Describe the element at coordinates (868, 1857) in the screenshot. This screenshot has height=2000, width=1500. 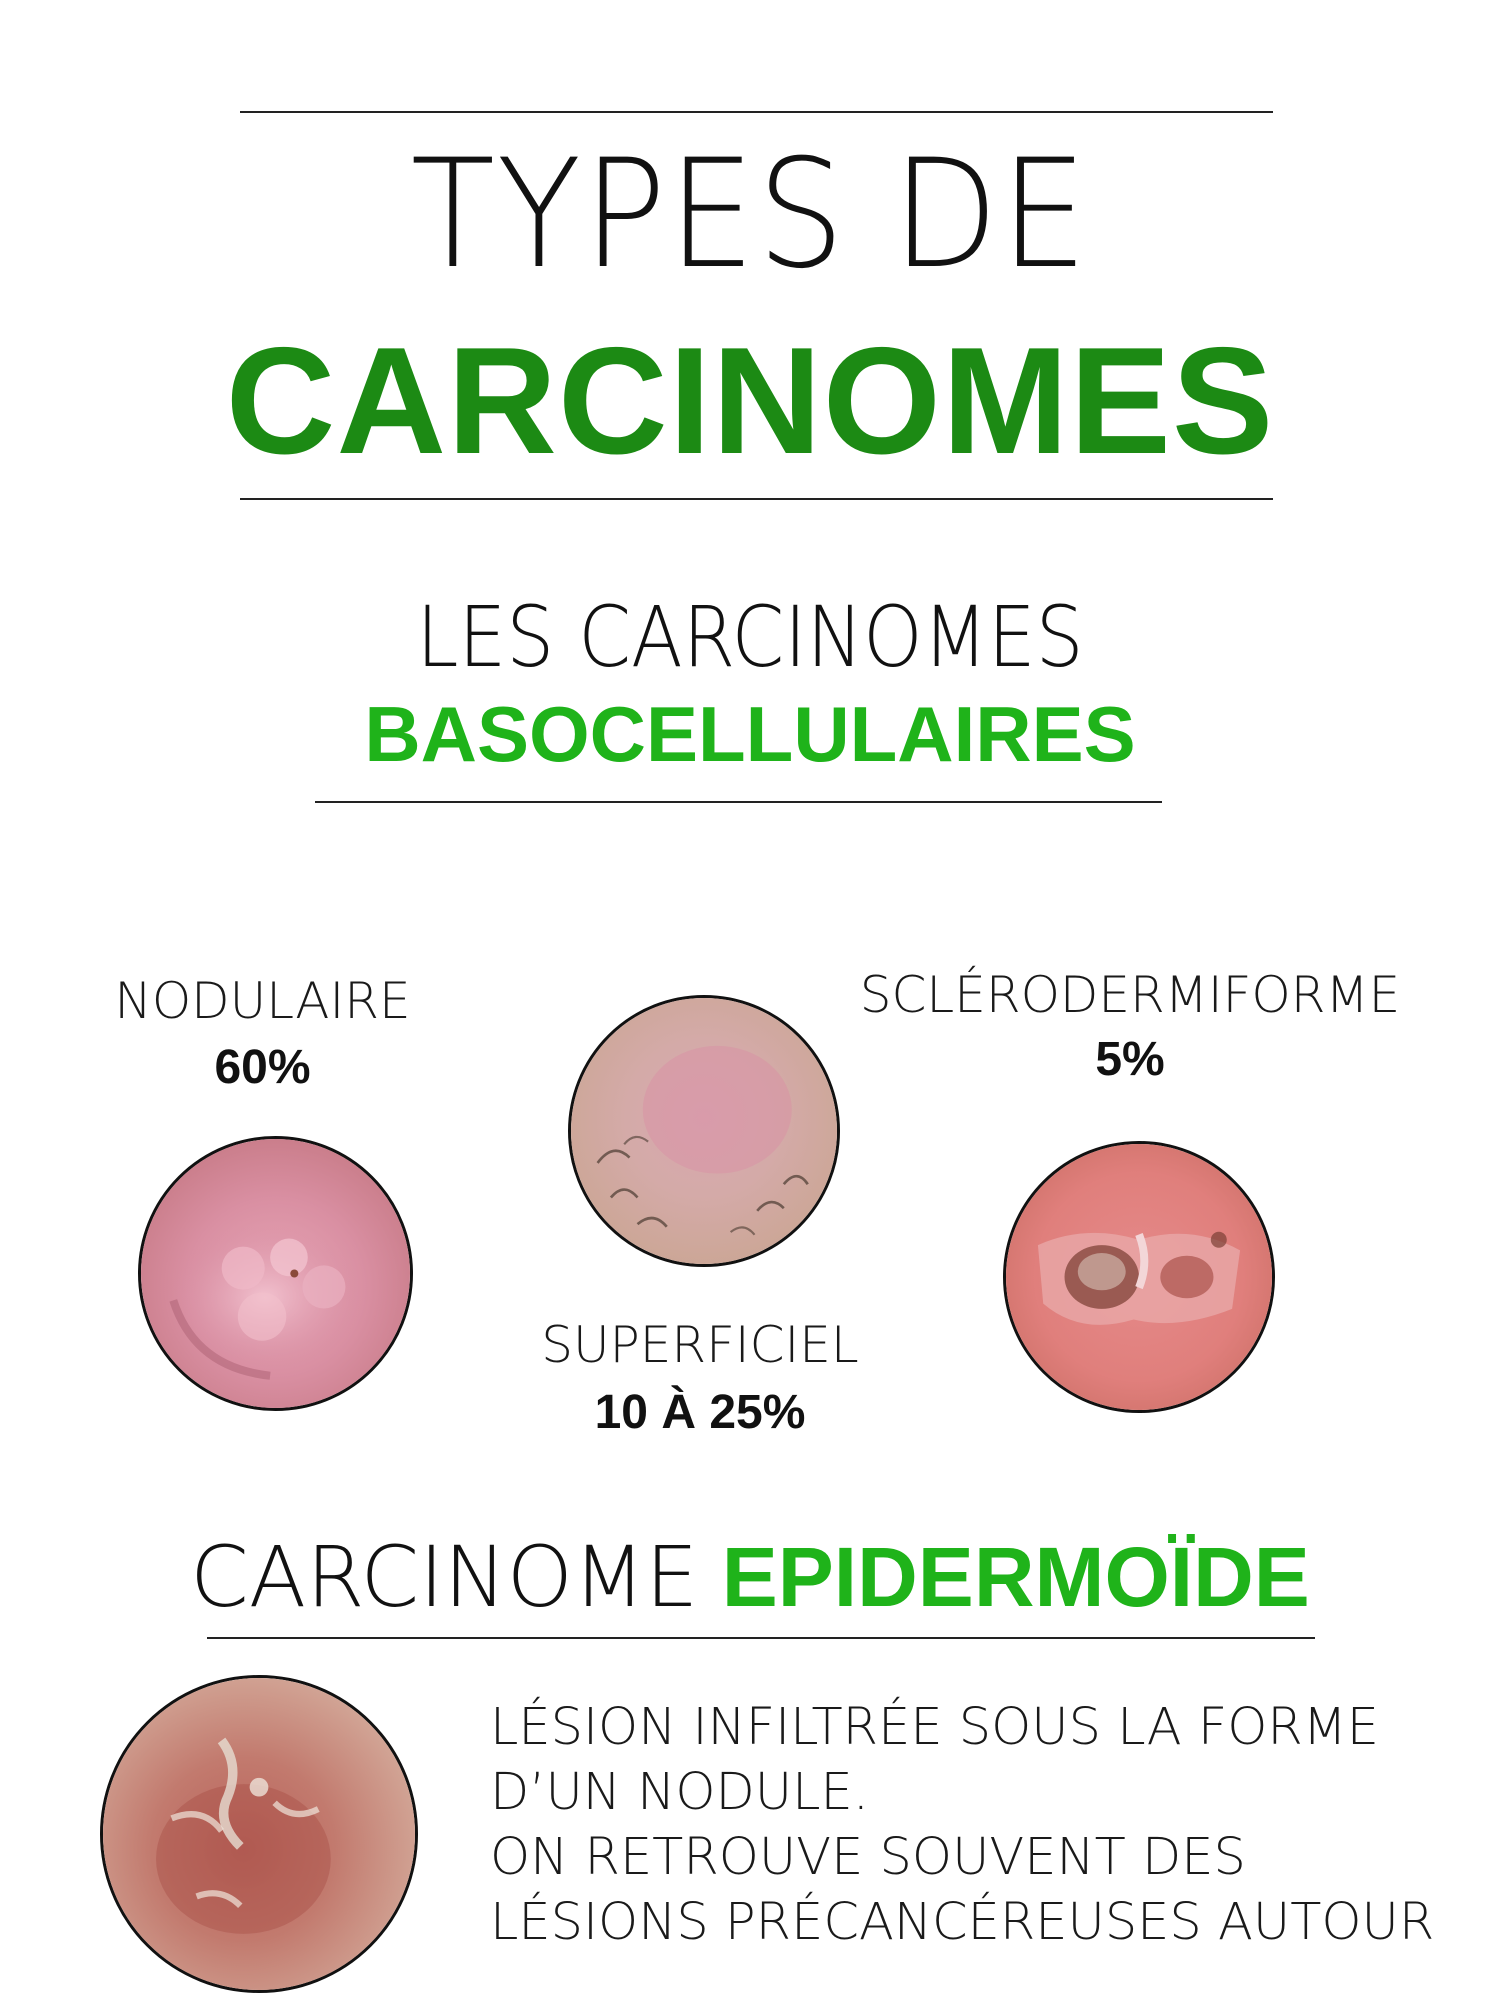
I see `description-line: ON RETROUVE SOUVENT DES` at that location.